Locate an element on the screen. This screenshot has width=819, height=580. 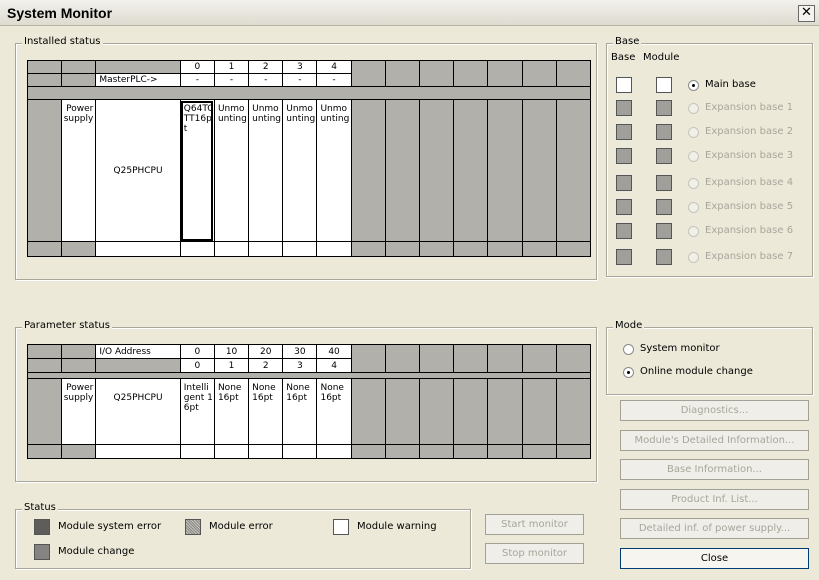
online-module-change-radio is located at coordinates (628, 372).